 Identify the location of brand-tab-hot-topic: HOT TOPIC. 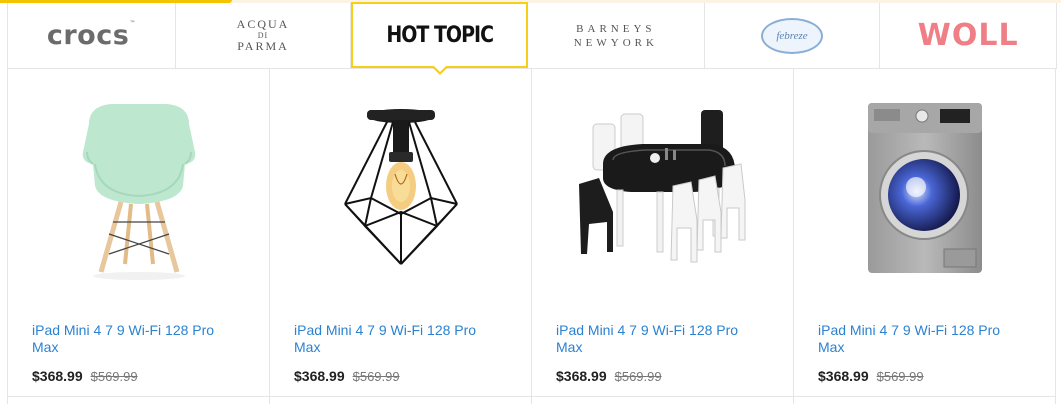
(440, 38).